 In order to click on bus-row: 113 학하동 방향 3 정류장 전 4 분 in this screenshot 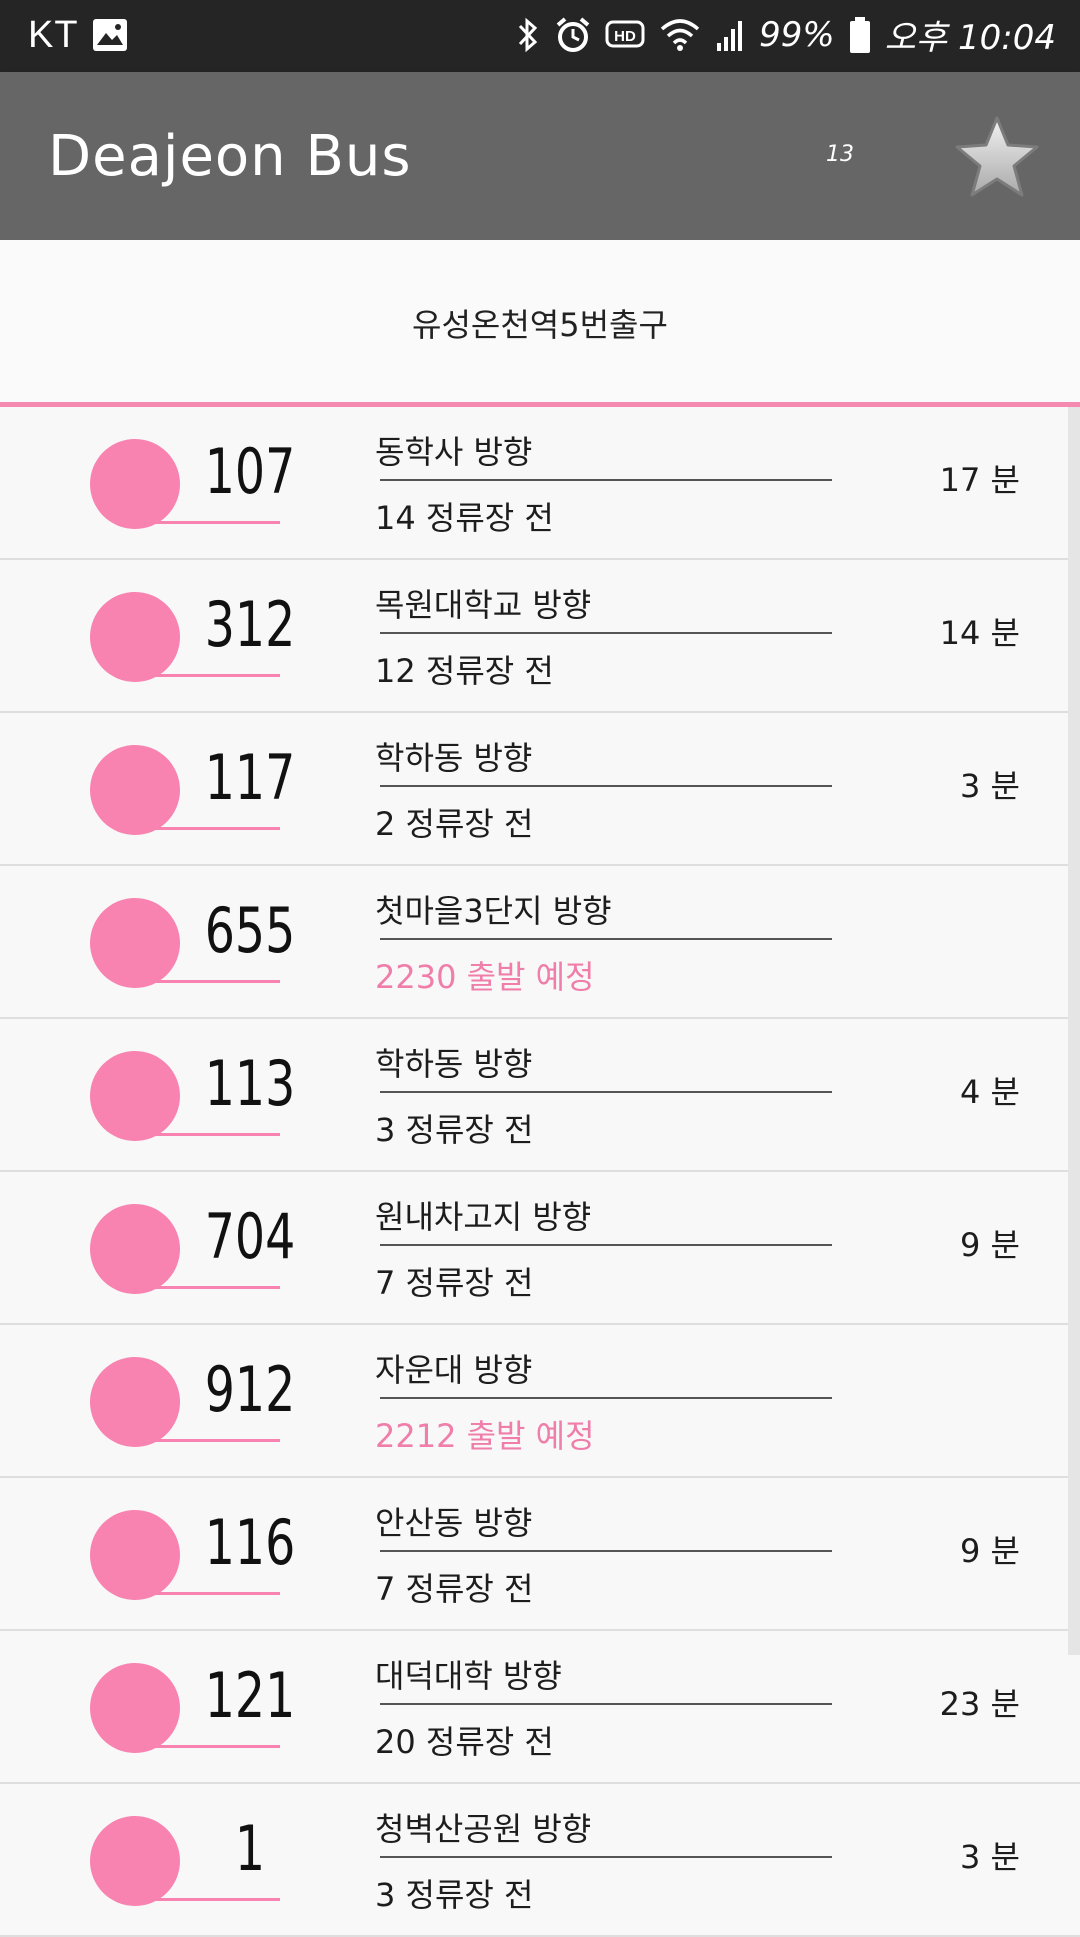, I will do `click(540, 1095)`.